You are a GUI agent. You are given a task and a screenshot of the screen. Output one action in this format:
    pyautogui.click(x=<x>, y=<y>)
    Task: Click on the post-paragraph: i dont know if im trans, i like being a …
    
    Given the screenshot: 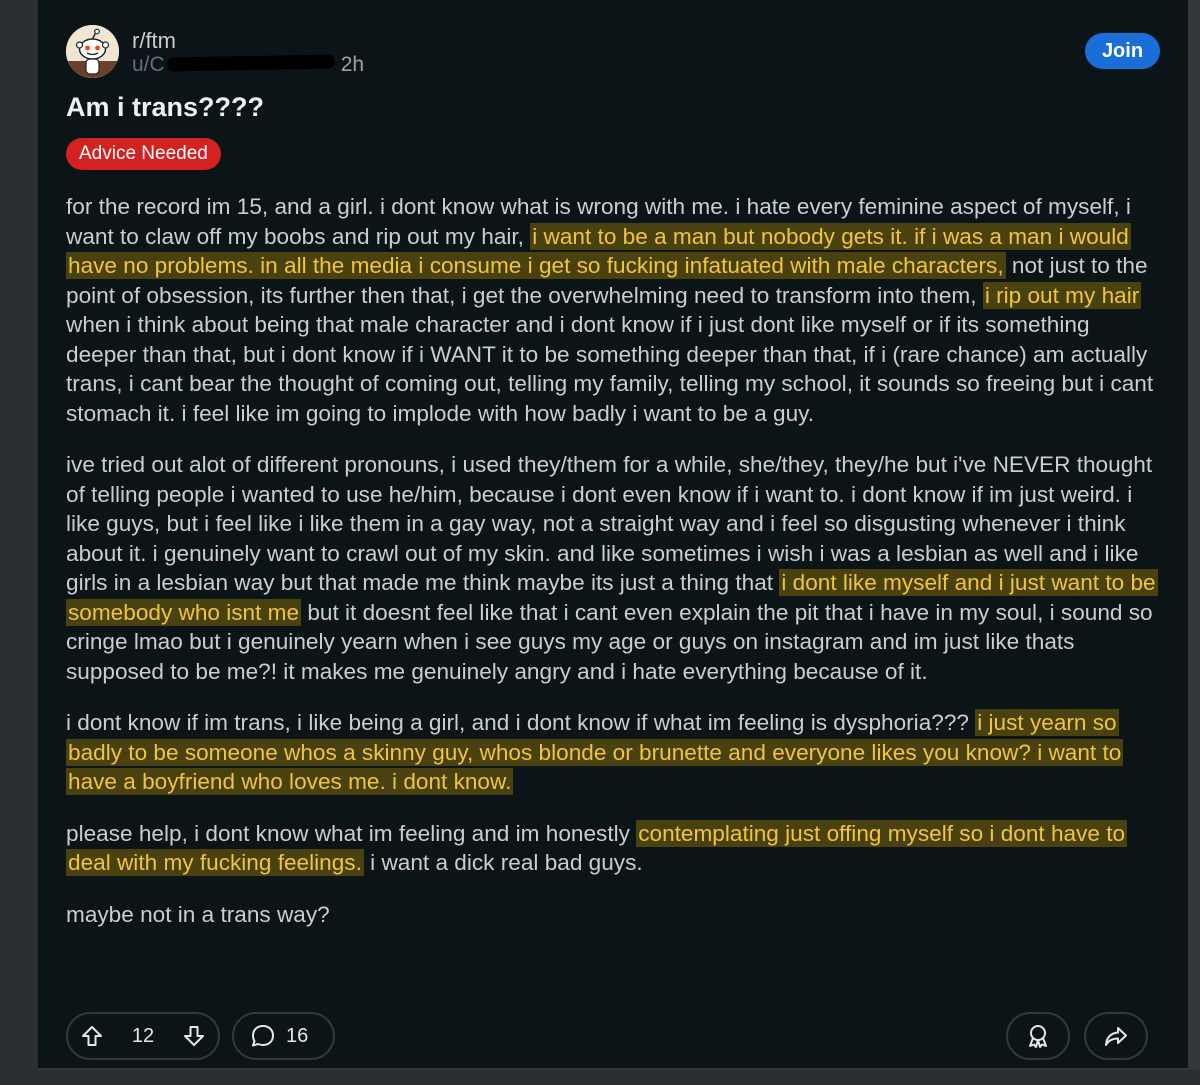 What is the action you would take?
    pyautogui.click(x=611, y=752)
    